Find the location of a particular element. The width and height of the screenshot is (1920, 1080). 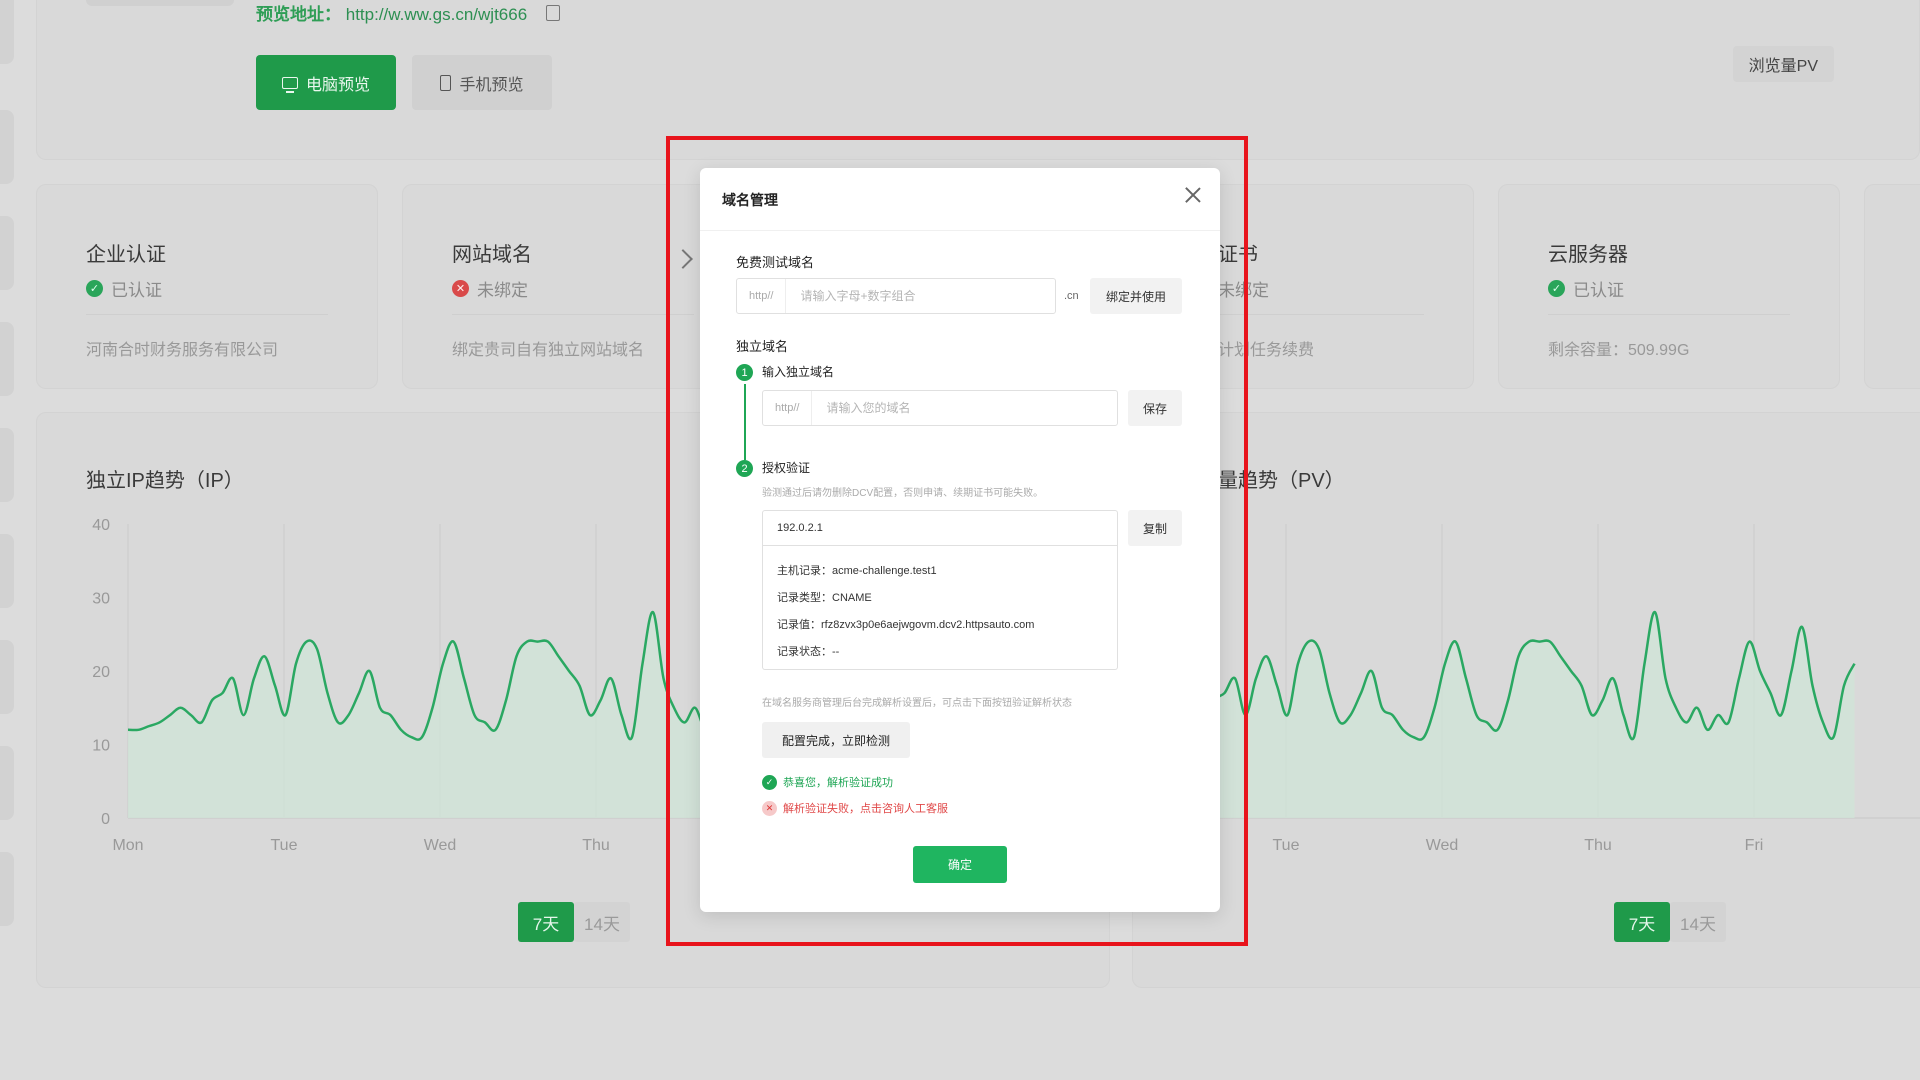

success-message: ✓ 恭喜您，解析验证成功 is located at coordinates (827, 782).